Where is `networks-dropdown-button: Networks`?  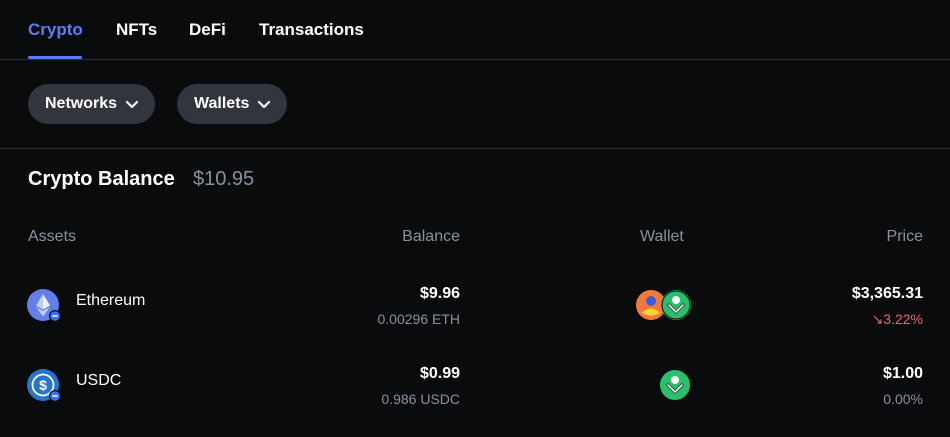
networks-dropdown-button: Networks is located at coordinates (92, 104).